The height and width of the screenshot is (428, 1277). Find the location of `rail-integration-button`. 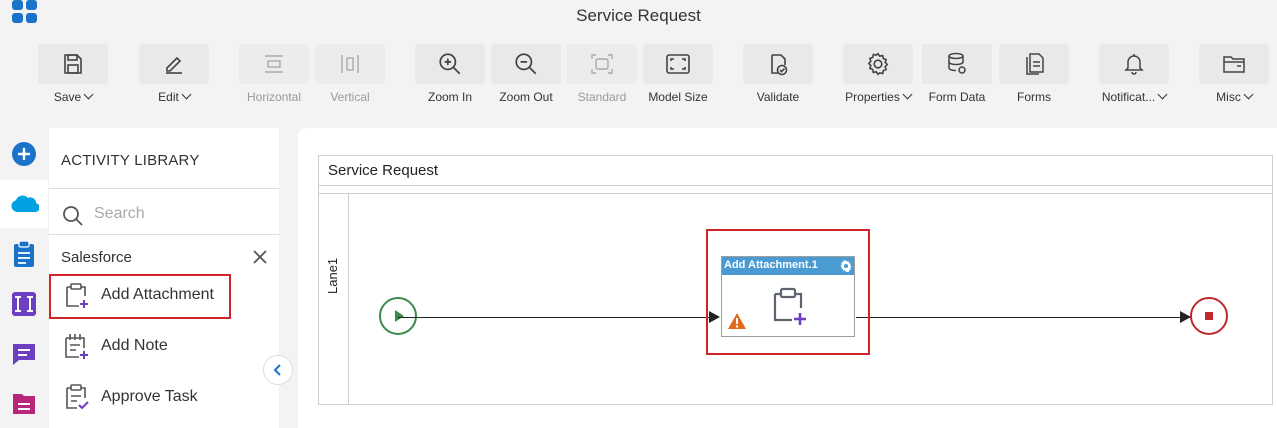

rail-integration-button is located at coordinates (24, 304).